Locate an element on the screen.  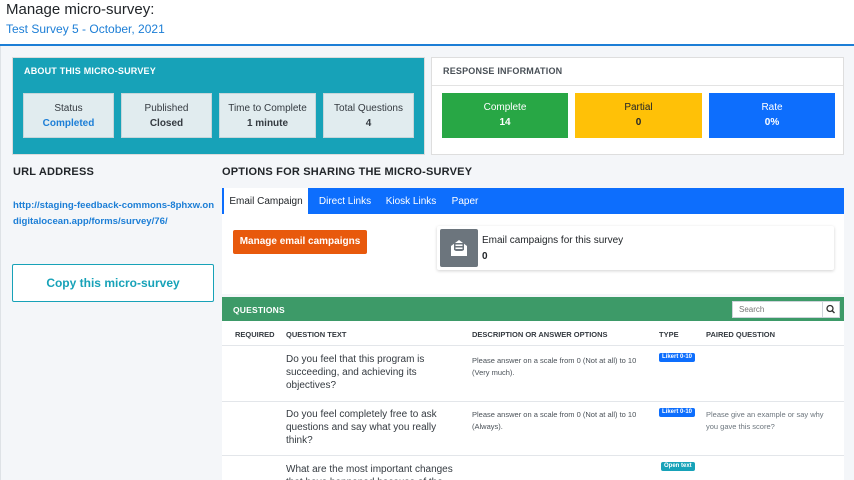
rate-box: Rate 0% is located at coordinates (772, 115).